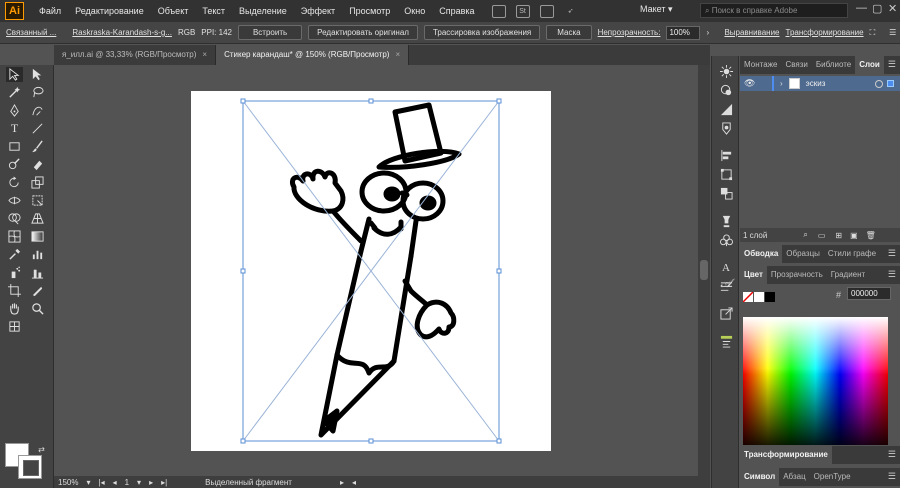 This screenshot has height=488, width=900. I want to click on paintbrush-icon, so click(37, 146).